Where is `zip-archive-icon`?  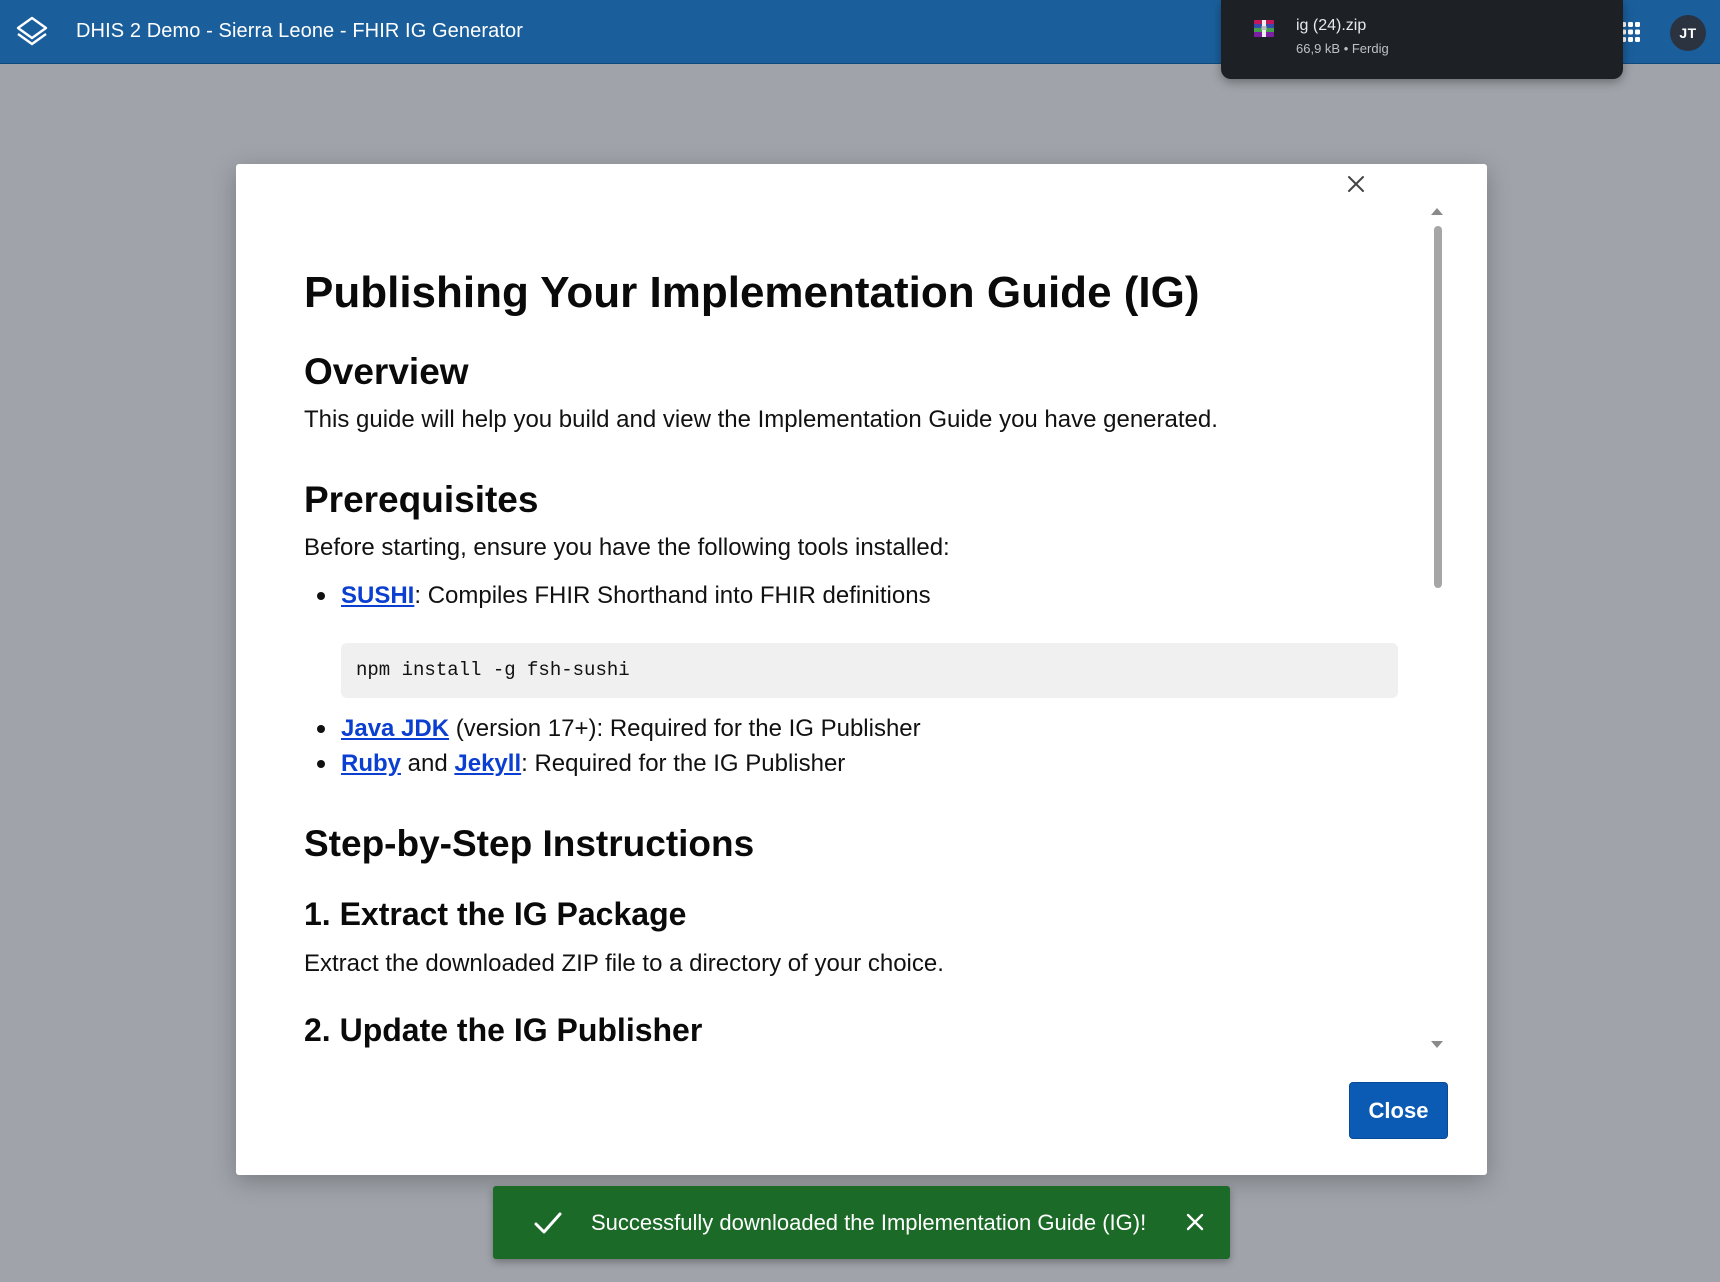
zip-archive-icon is located at coordinates (1264, 29).